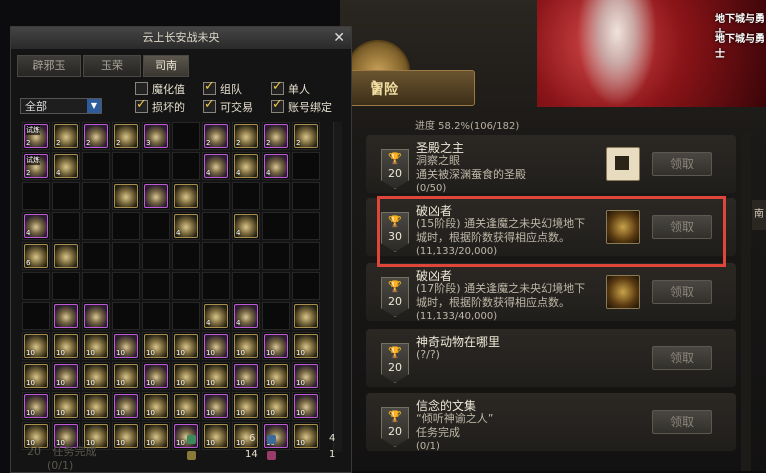  What do you see at coordinates (166, 66) in the screenshot?
I see `tab-sinan: 司南` at bounding box center [166, 66].